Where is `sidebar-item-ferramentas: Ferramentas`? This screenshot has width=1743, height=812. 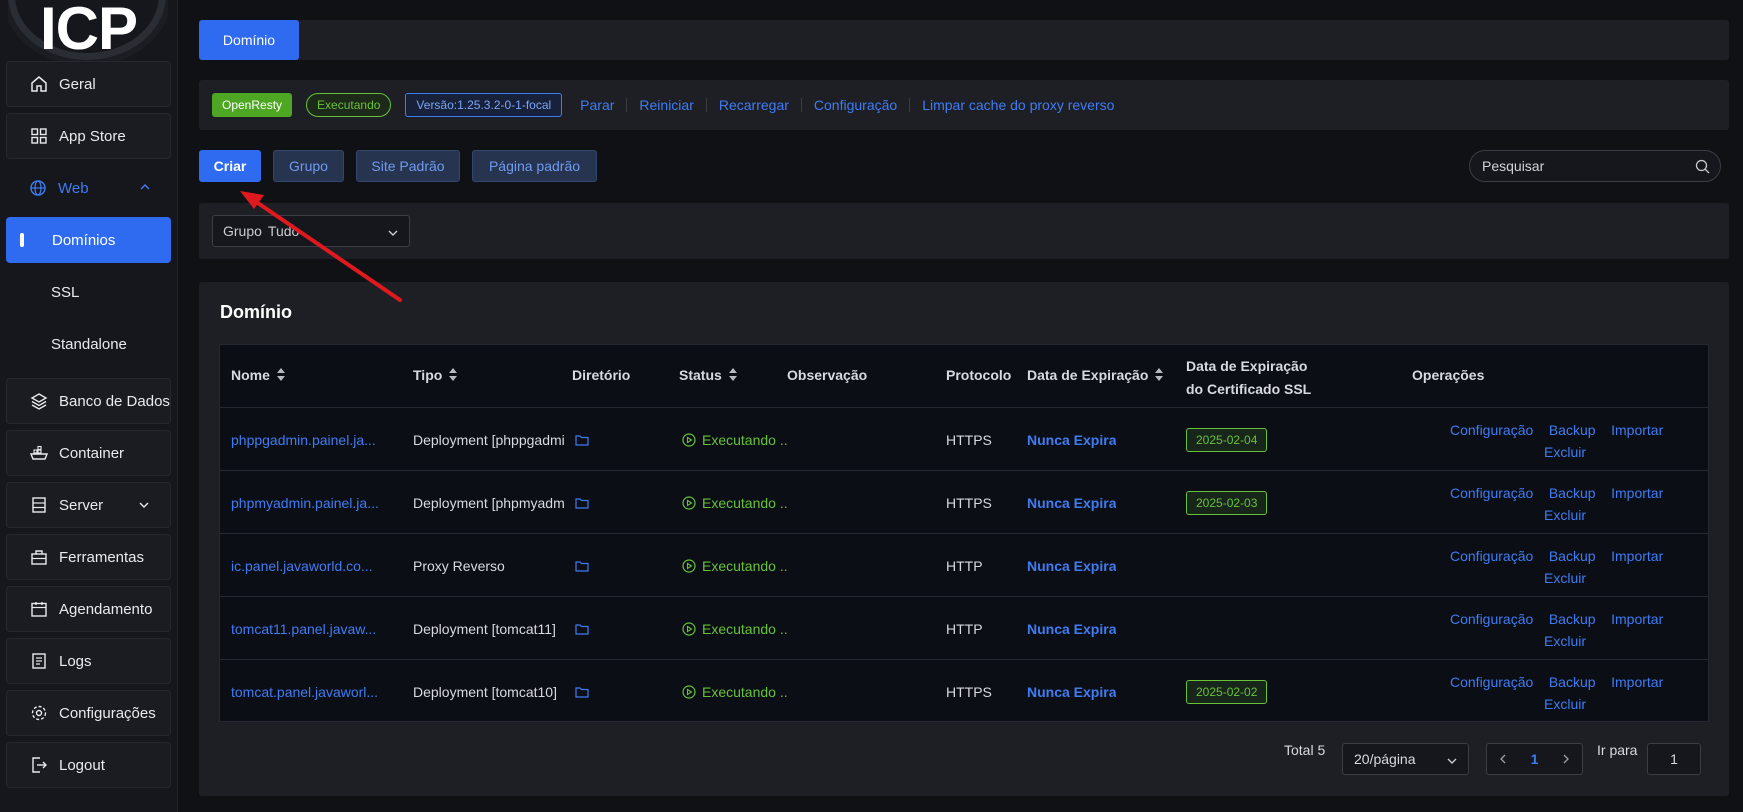 sidebar-item-ferramentas: Ferramentas is located at coordinates (88, 557).